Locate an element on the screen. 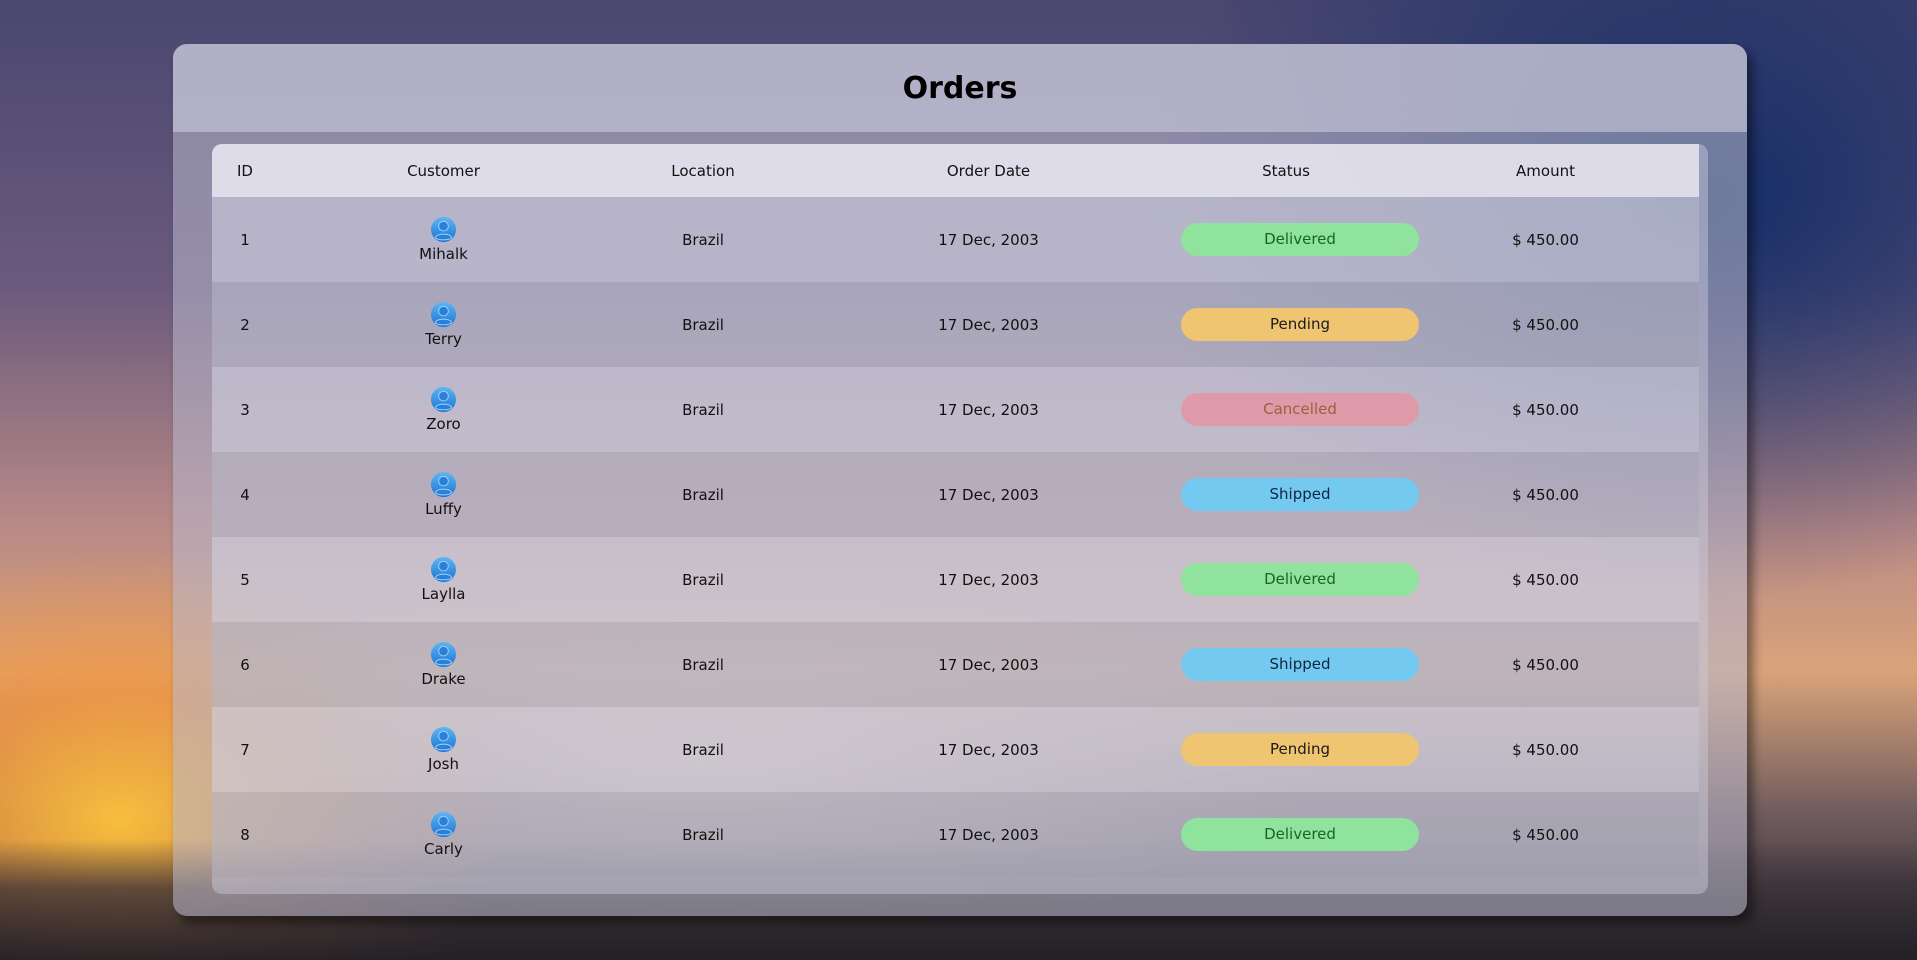 The width and height of the screenshot is (1917, 960). order-id-cell: 4 is located at coordinates (245, 494).